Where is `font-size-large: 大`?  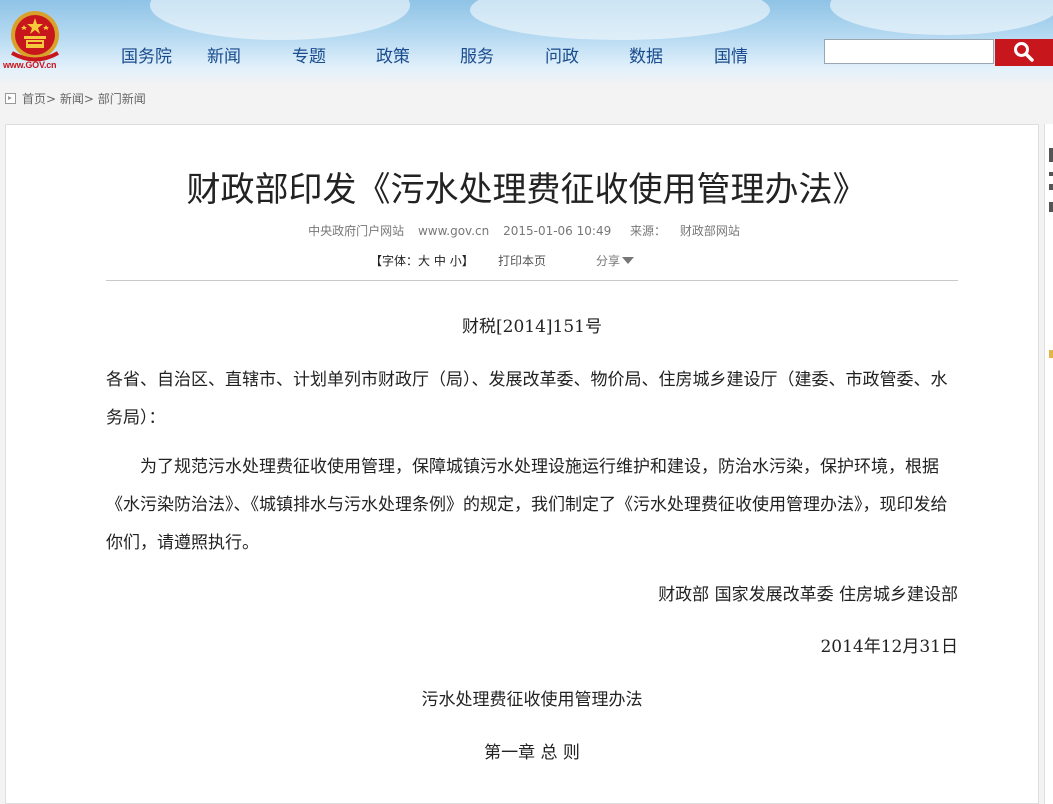
font-size-large: 大 is located at coordinates (424, 261).